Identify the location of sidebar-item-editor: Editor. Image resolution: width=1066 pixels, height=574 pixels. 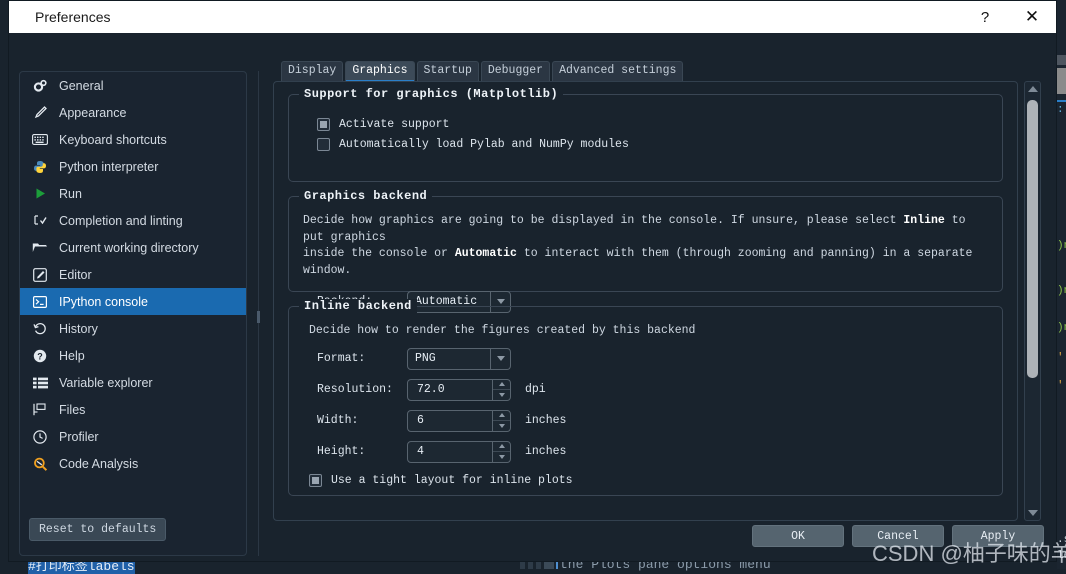
(133, 274).